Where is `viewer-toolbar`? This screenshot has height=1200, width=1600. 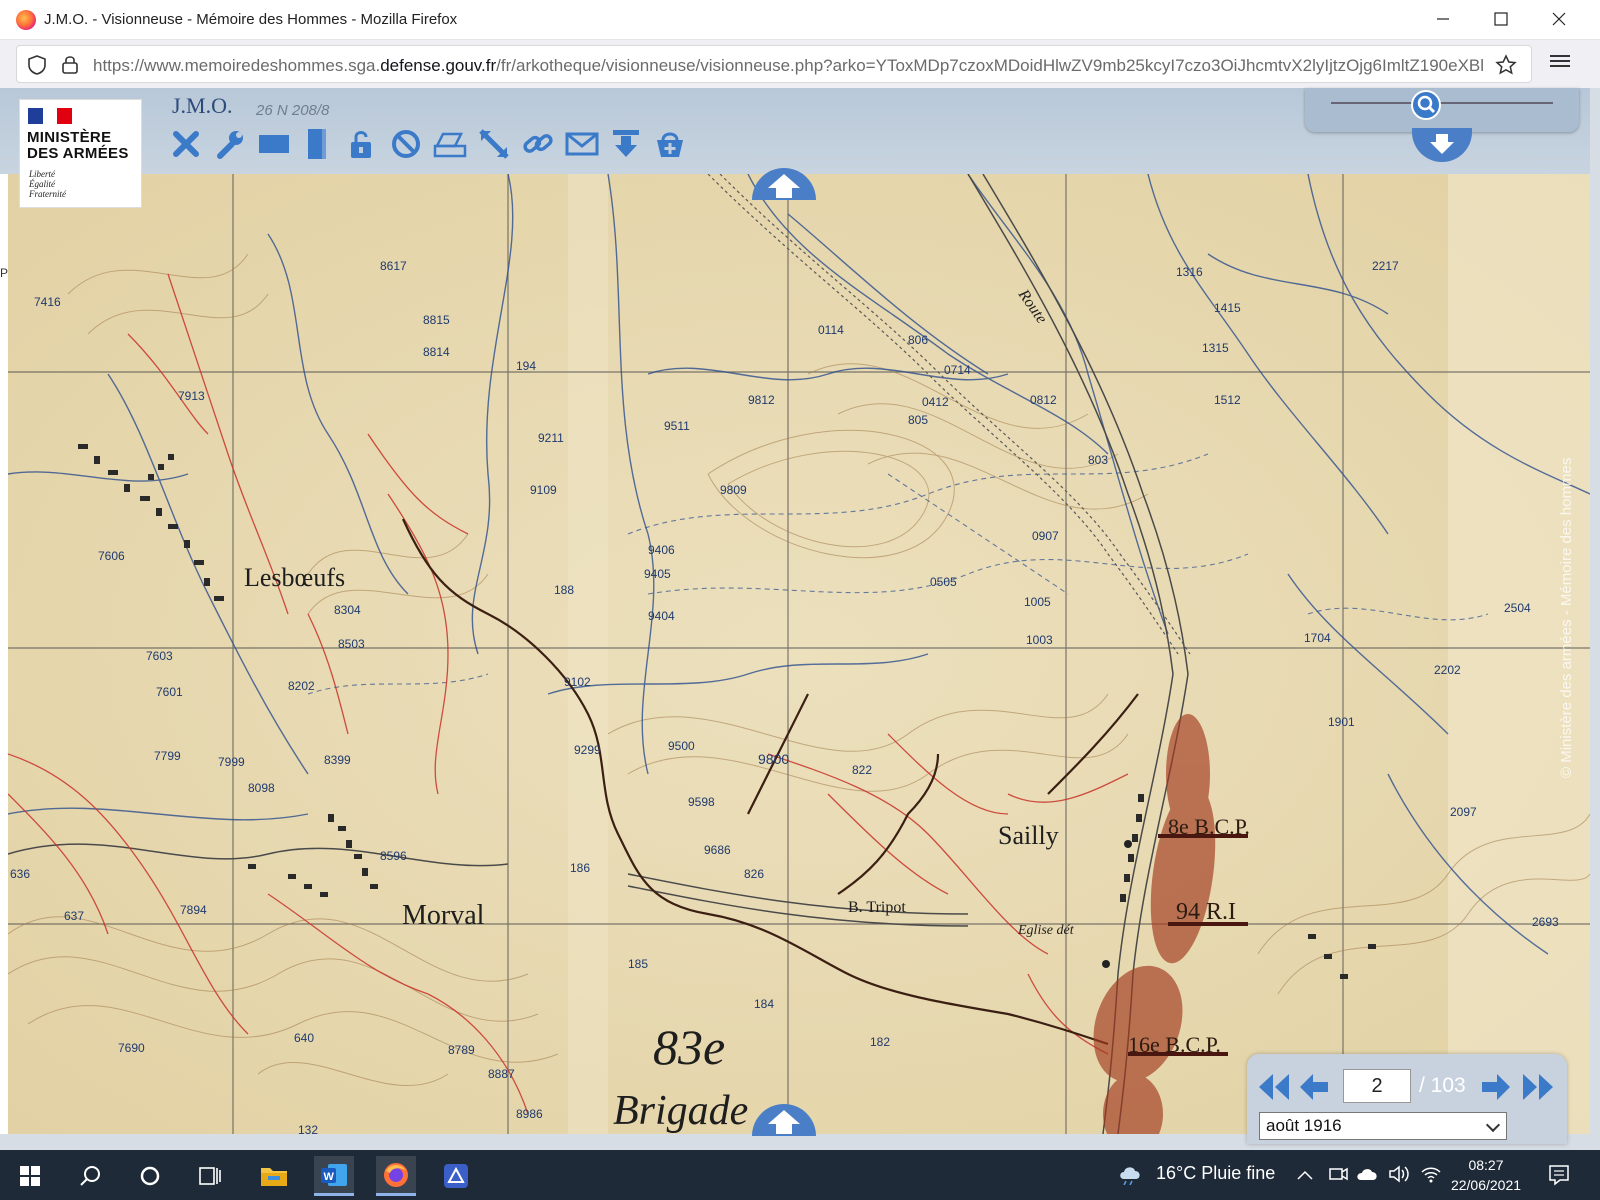
viewer-toolbar is located at coordinates (428, 144).